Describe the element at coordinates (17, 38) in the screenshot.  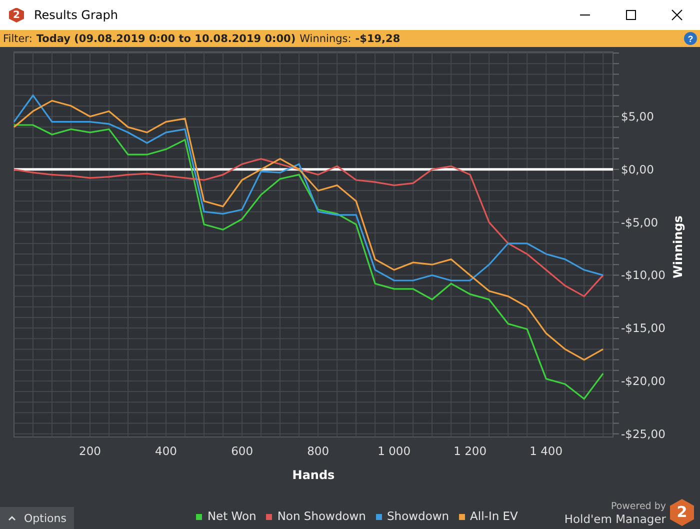
I see `filter-label: Filter:` at that location.